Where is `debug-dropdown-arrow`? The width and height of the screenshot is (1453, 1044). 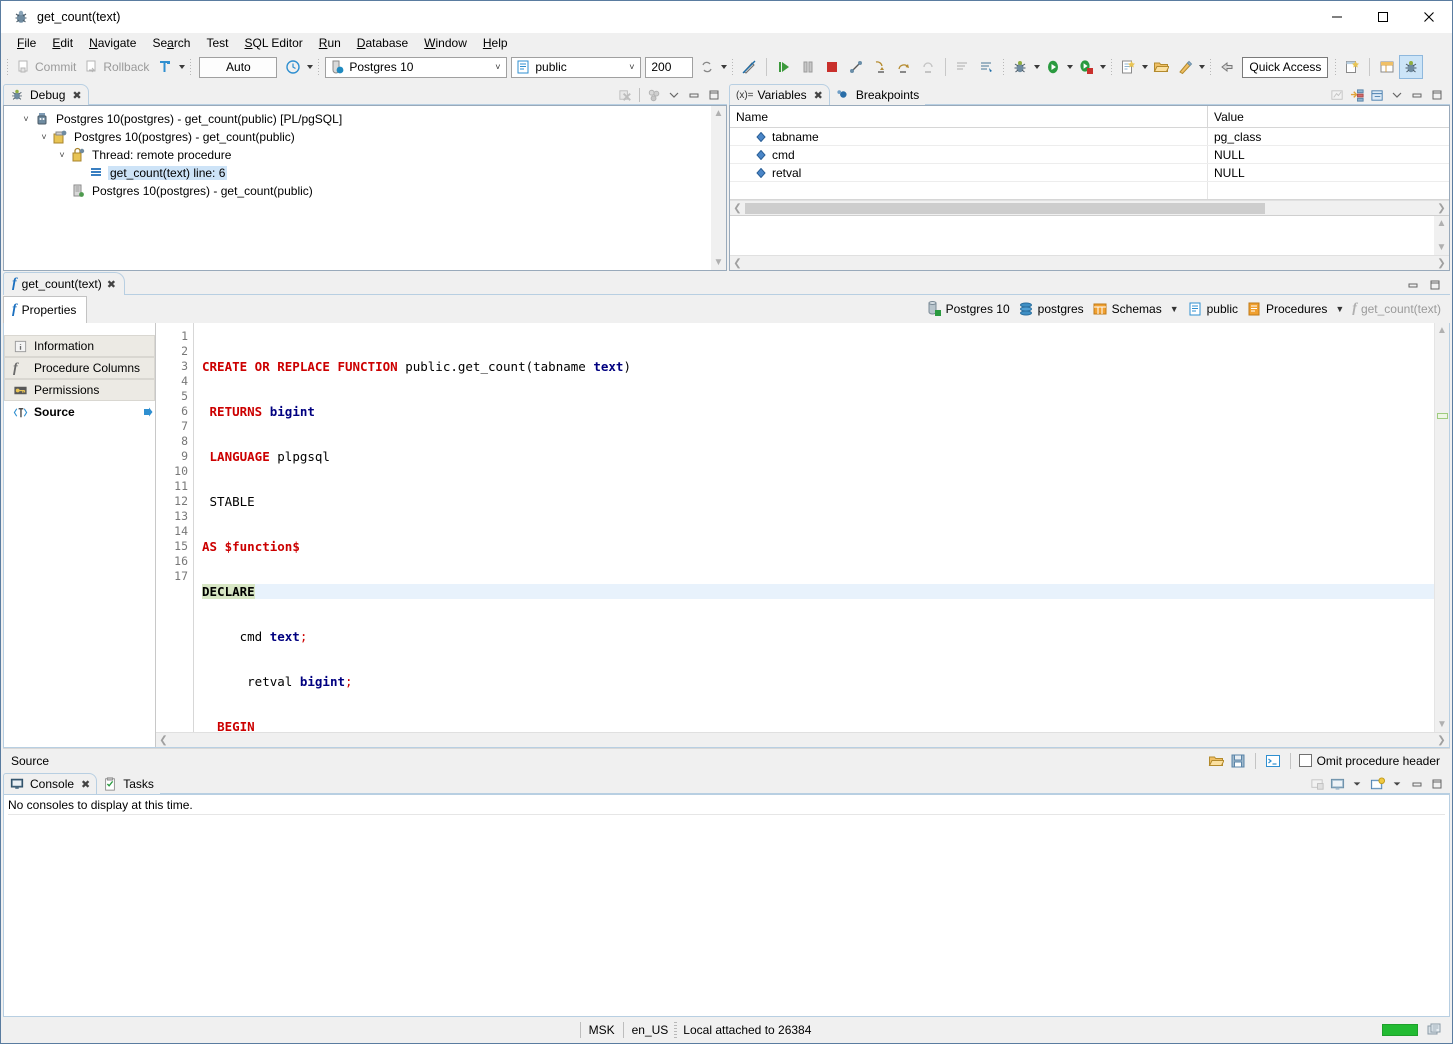
debug-dropdown-arrow is located at coordinates (1036, 67).